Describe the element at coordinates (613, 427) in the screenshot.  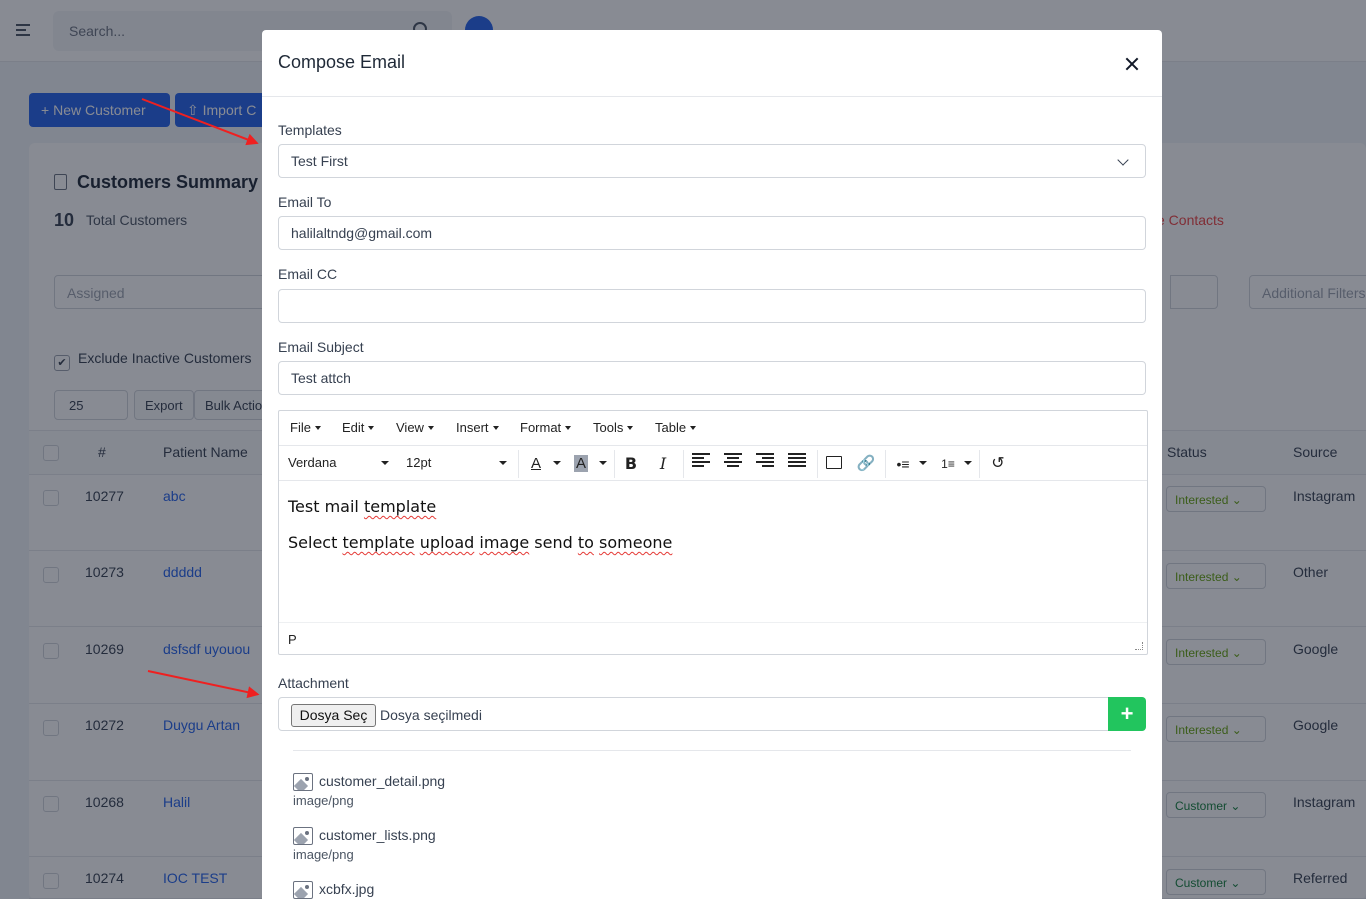
I see `menu-tools: Tools` at that location.